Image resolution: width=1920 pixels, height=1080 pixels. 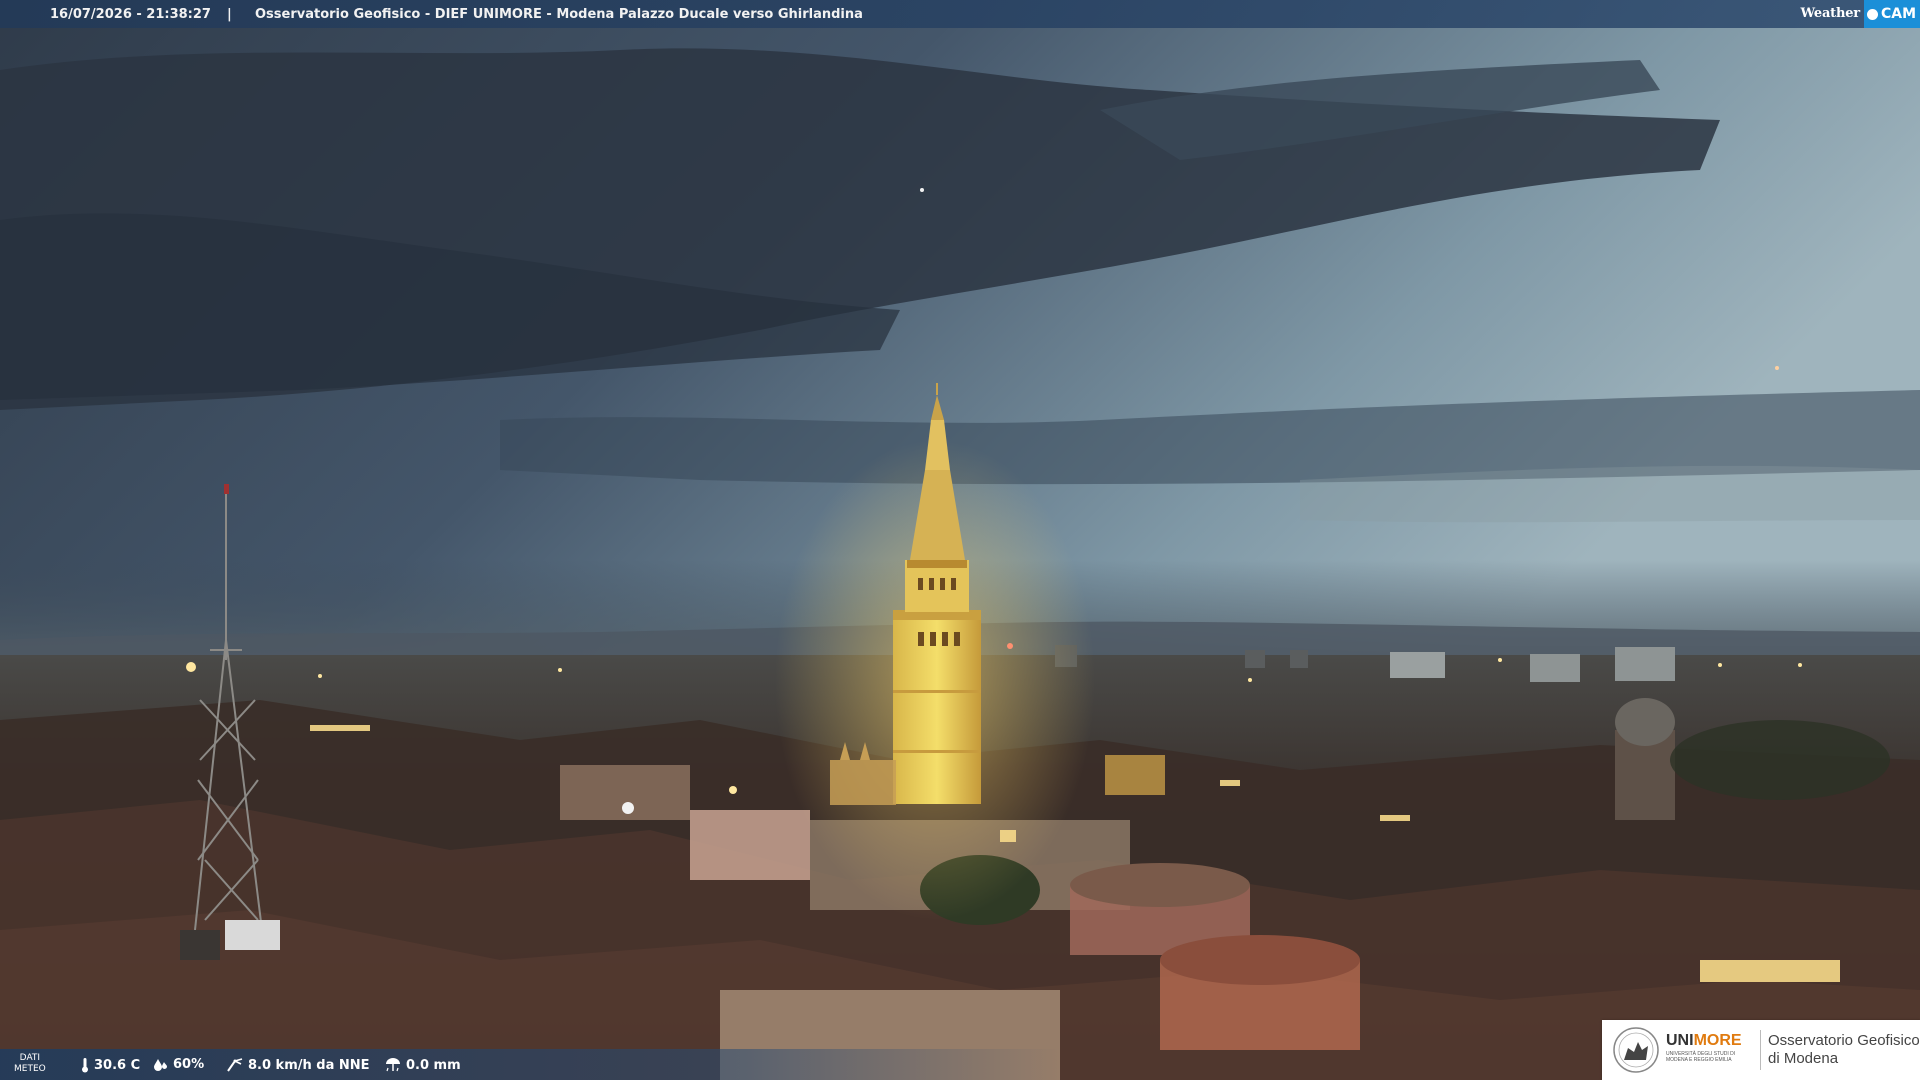 I want to click on weather-data-label: DATI METEO, so click(x=30, y=1064).